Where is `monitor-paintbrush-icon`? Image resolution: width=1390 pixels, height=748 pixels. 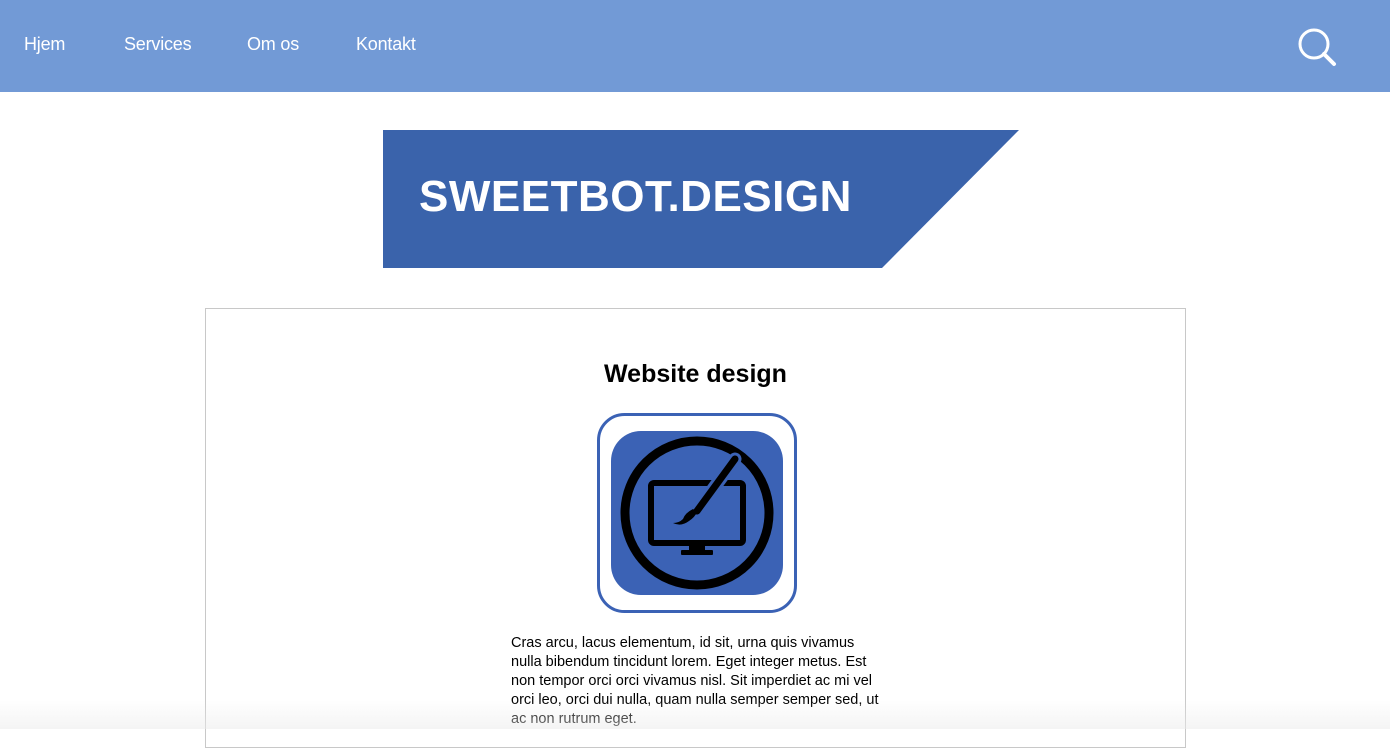
monitor-paintbrush-icon is located at coordinates (697, 513).